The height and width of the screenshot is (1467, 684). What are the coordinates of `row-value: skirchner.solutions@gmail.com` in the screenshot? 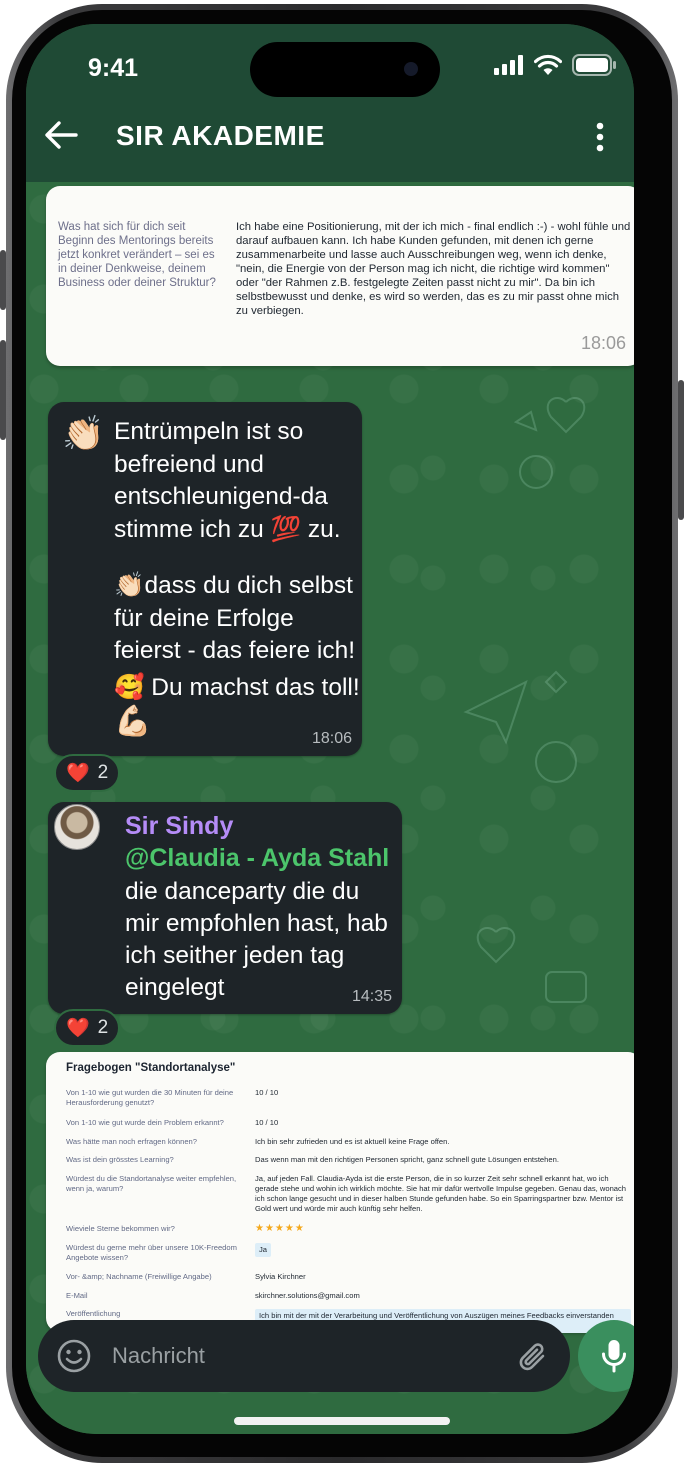 It's located at (307, 1295).